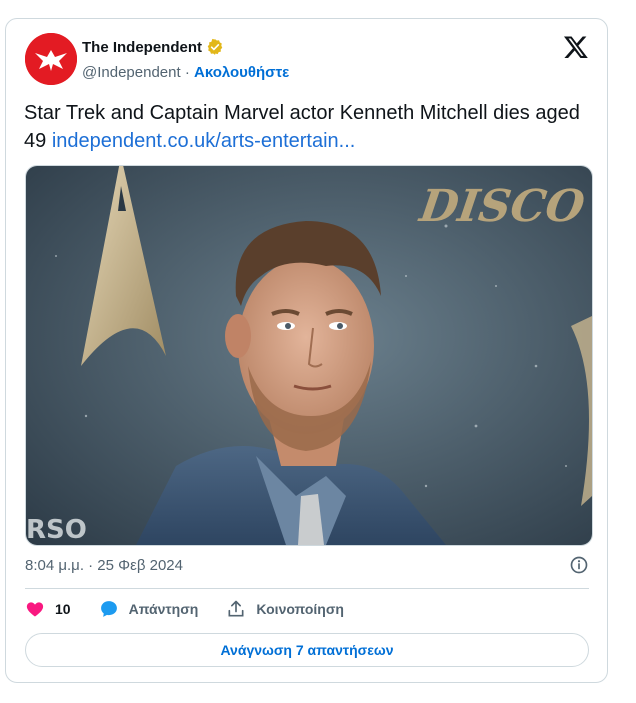  I want to click on handle-row: @Independent · Ακολουθήστε, so click(185, 72).